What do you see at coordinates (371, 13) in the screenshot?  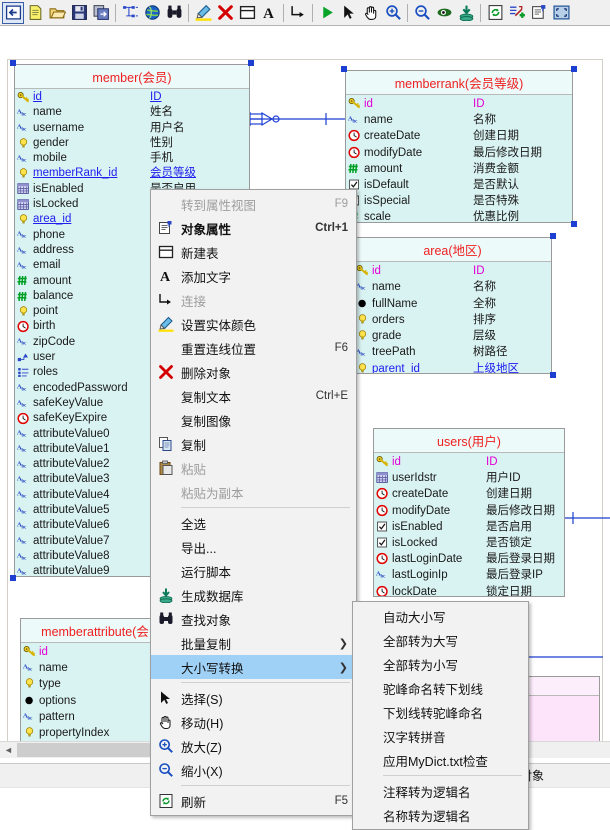 I see `toolbar-pan-hand-button` at bounding box center [371, 13].